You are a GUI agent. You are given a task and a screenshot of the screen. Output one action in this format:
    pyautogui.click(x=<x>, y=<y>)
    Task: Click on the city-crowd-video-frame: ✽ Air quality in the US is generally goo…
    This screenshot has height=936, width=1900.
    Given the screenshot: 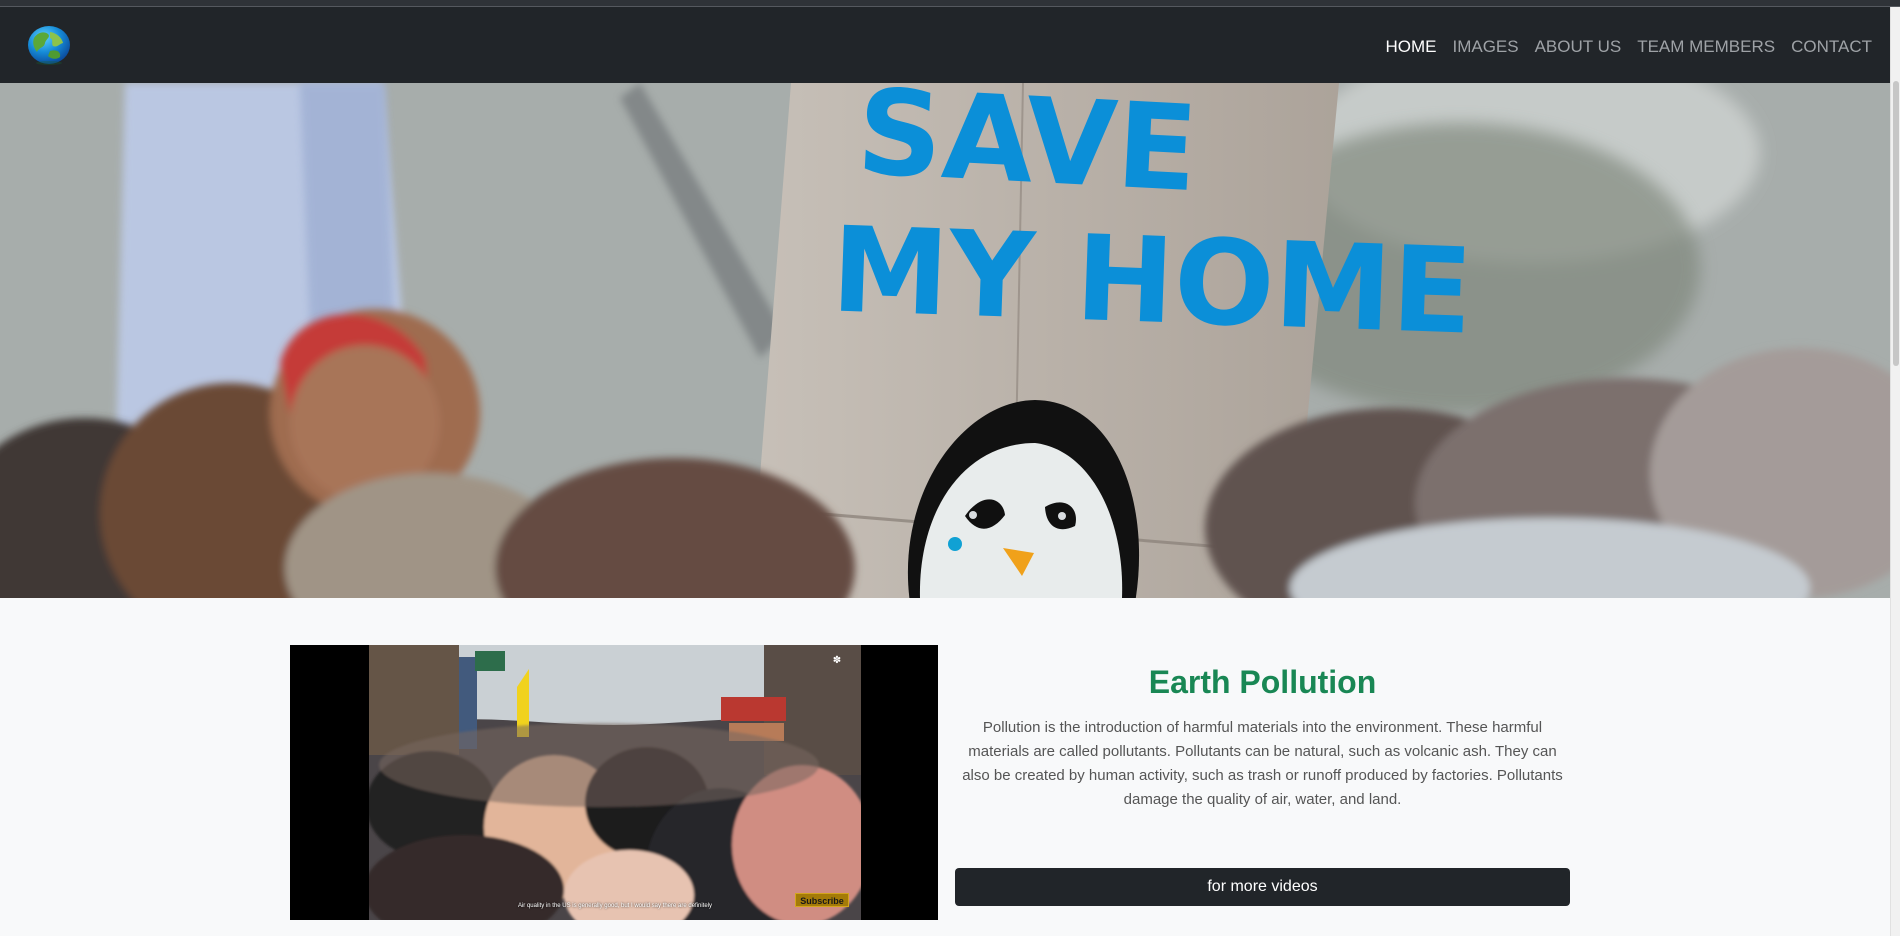 What is the action you would take?
    pyautogui.click(x=615, y=782)
    